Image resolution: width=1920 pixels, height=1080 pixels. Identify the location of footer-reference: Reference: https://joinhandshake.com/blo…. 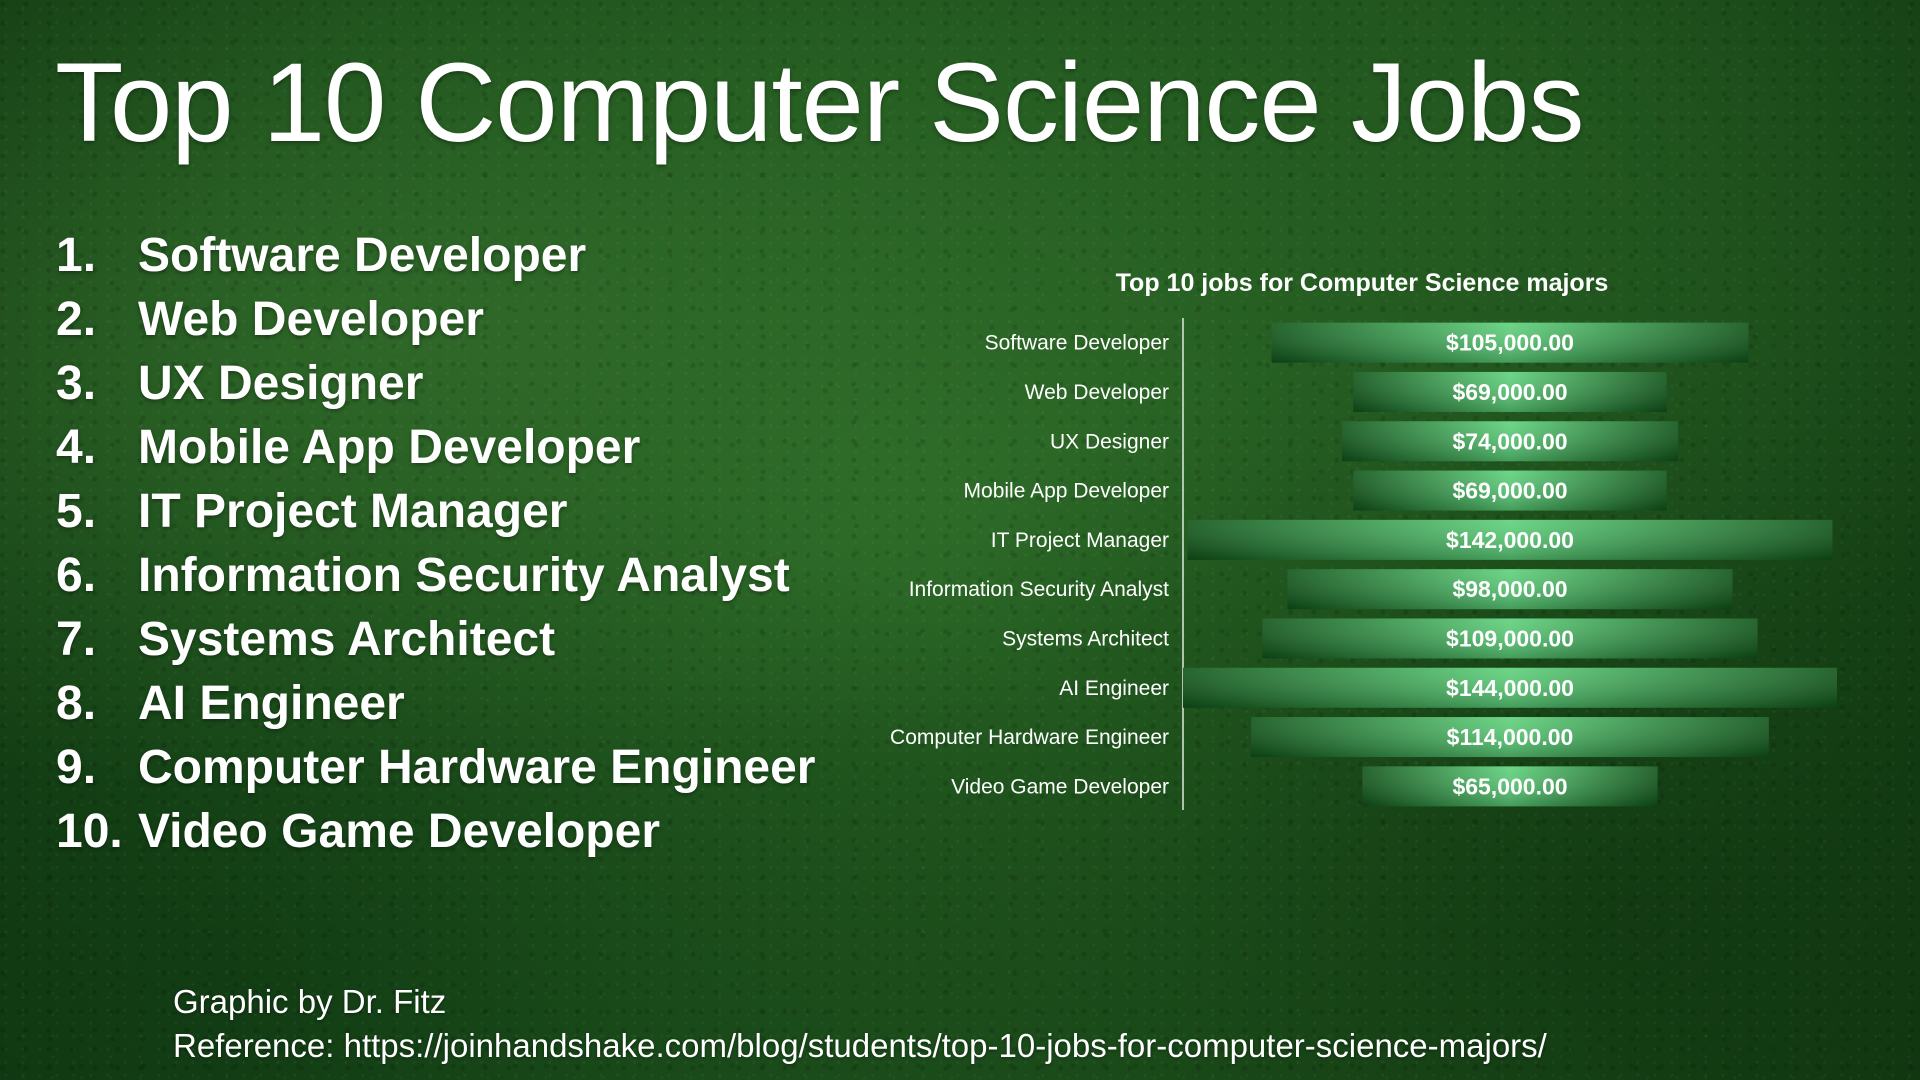
(860, 1045).